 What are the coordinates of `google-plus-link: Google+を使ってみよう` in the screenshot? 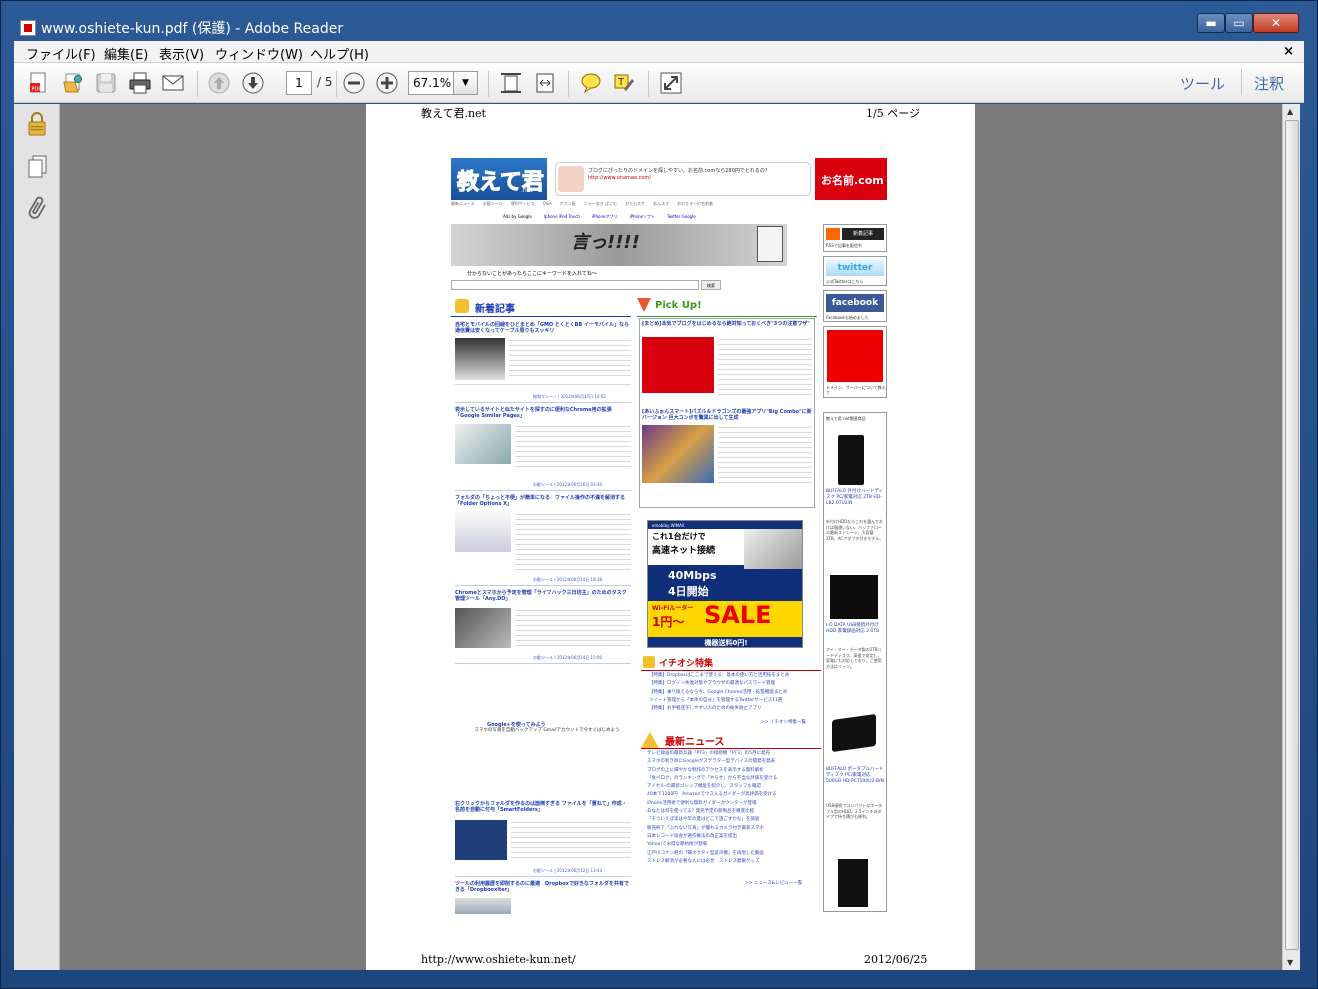 It's located at (516, 724).